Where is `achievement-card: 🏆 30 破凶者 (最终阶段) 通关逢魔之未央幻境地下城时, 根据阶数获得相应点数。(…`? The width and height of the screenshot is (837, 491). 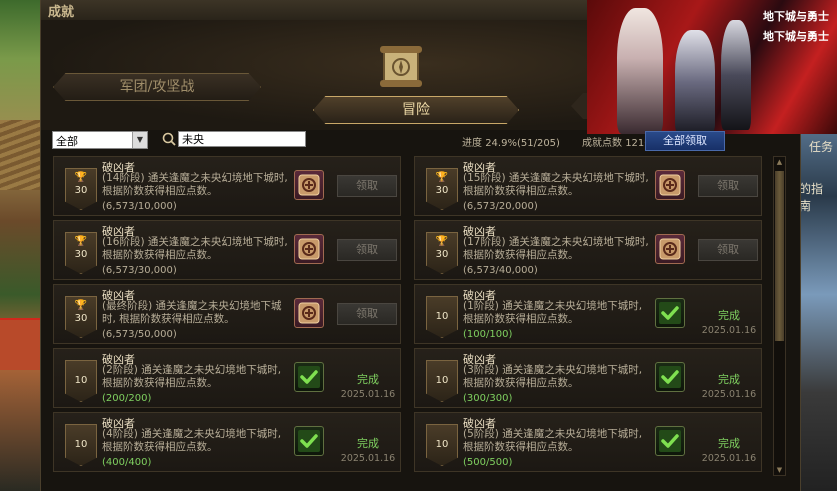
achievement-card: 🏆 30 破凶者 (最终阶段) 通关逢魔之未央幻境地下城时, 根据阶数获得相应点数。(… is located at coordinates (227, 314).